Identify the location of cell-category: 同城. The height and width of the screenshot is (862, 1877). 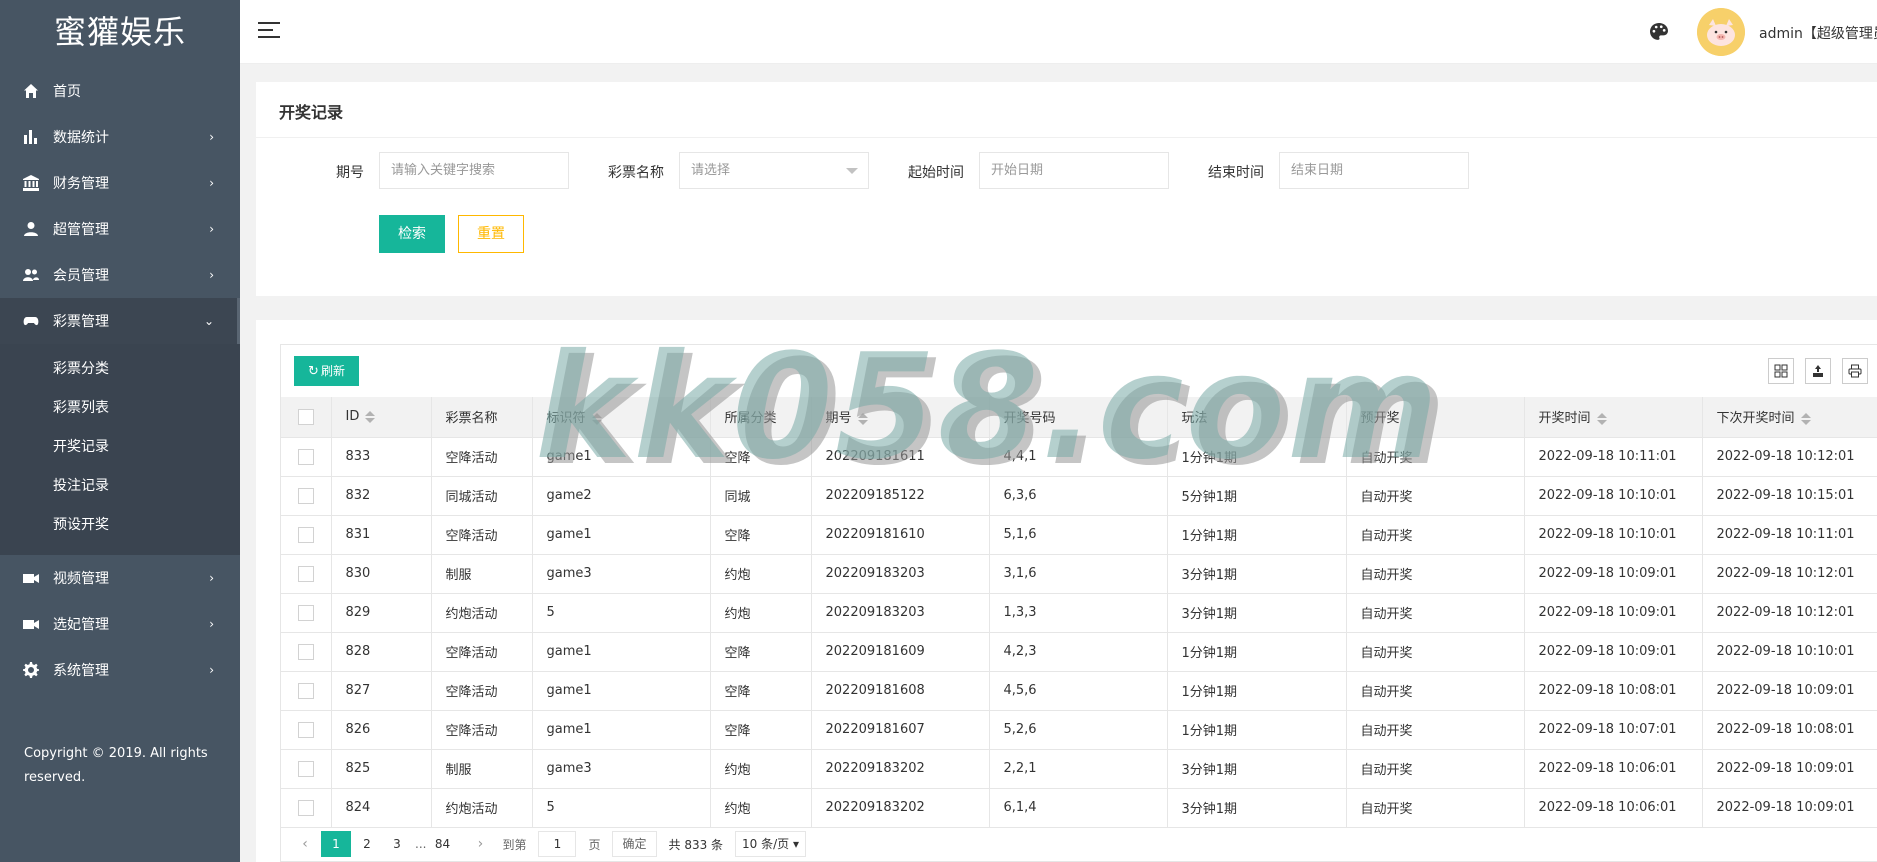
(761, 496).